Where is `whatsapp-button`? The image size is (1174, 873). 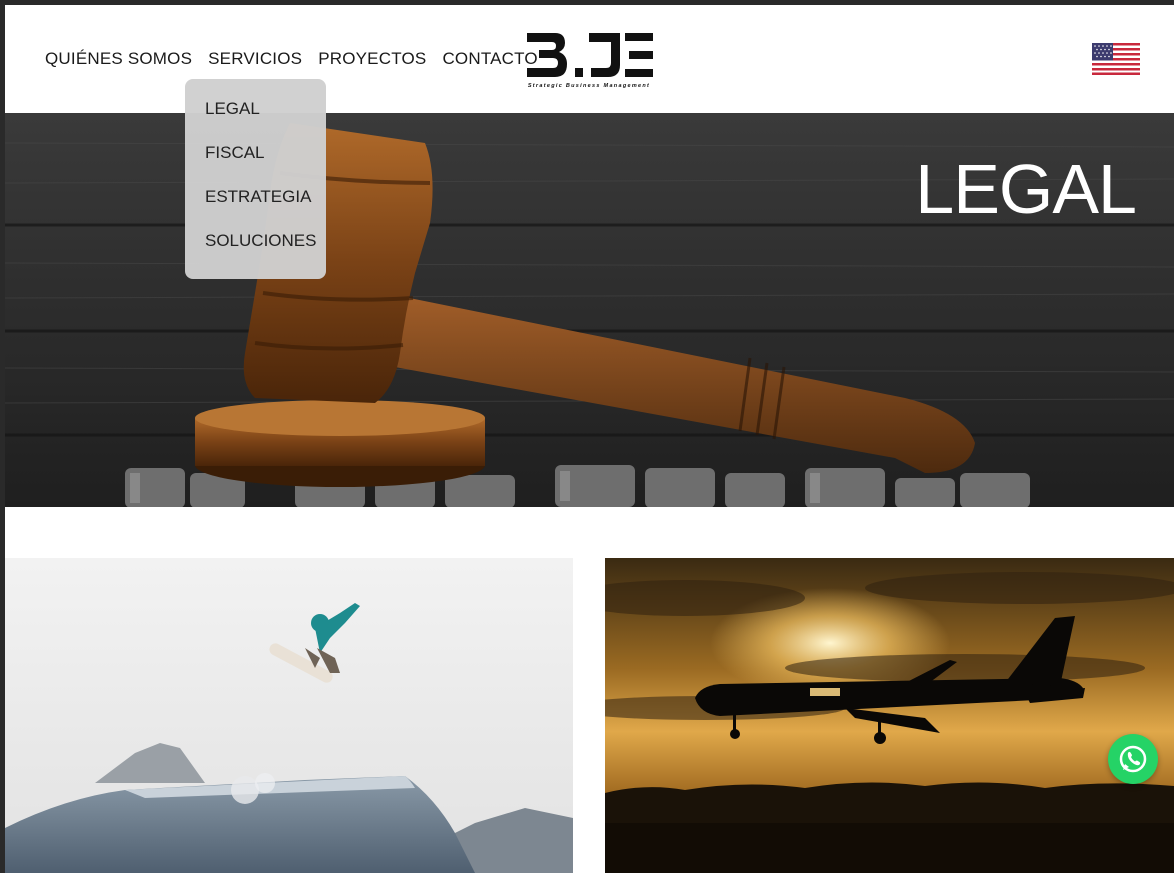 whatsapp-button is located at coordinates (1133, 759).